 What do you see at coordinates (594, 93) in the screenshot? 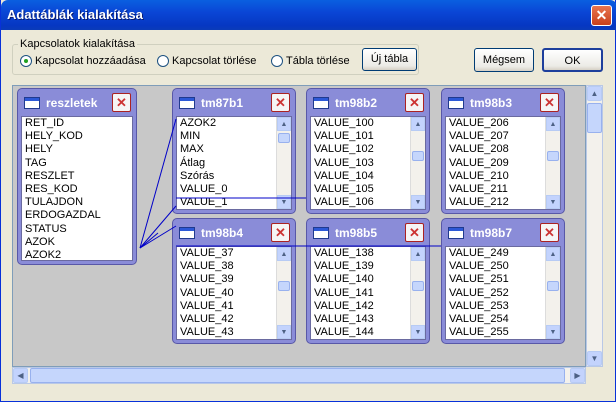
I see `scroll-up-arrow-icon: ▲` at bounding box center [594, 93].